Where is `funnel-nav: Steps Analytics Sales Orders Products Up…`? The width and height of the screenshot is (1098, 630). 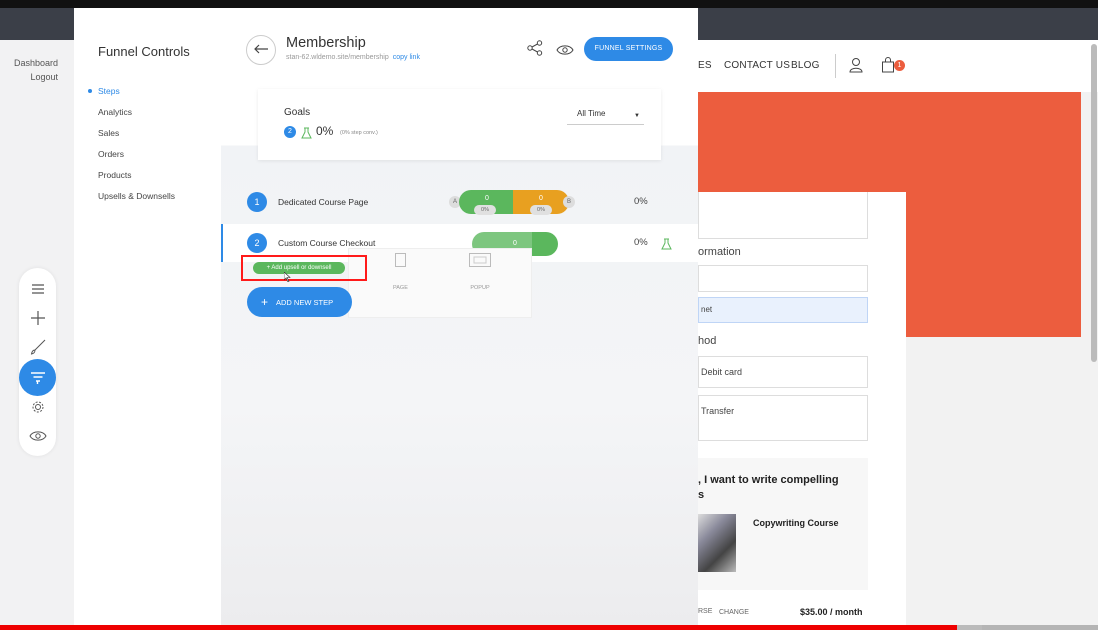
funnel-nav: Steps Analytics Sales Orders Products Up… is located at coordinates (131, 149).